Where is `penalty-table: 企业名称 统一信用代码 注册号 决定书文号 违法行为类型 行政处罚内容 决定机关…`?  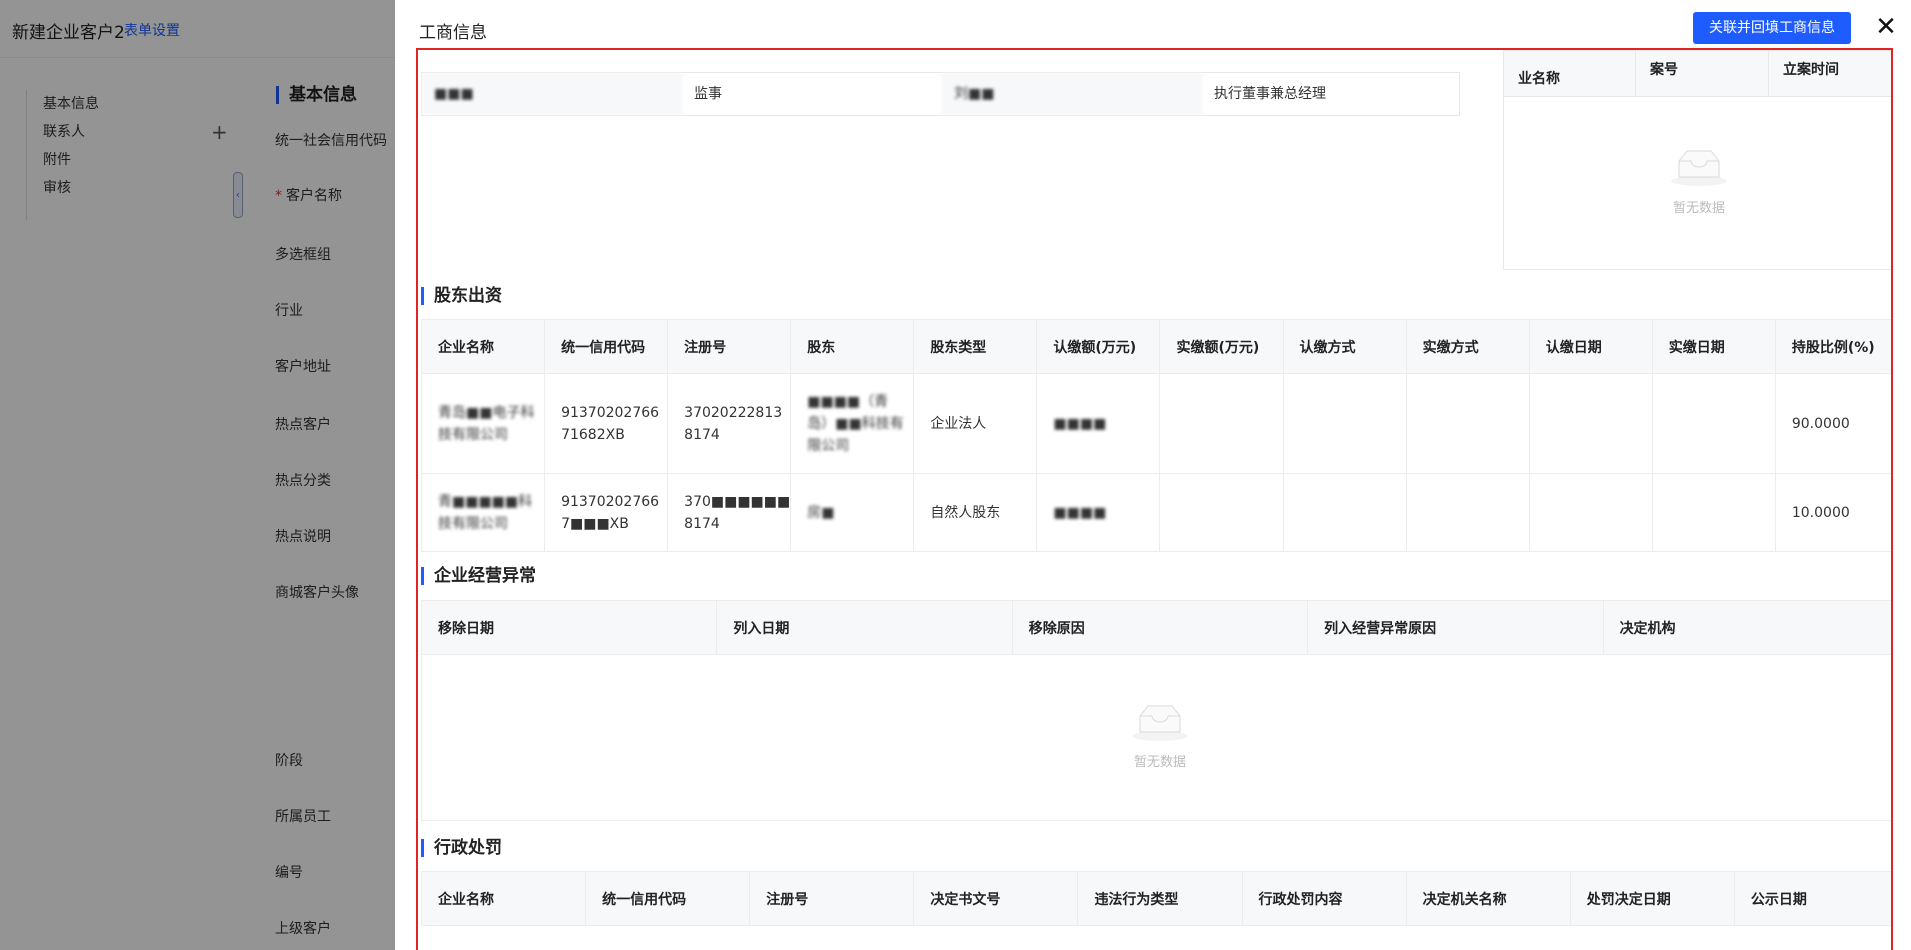
penalty-table: 企业名称 统一信用代码 注册号 决定书文号 违法行为类型 行政处罚内容 决定机关… is located at coordinates (1155, 898).